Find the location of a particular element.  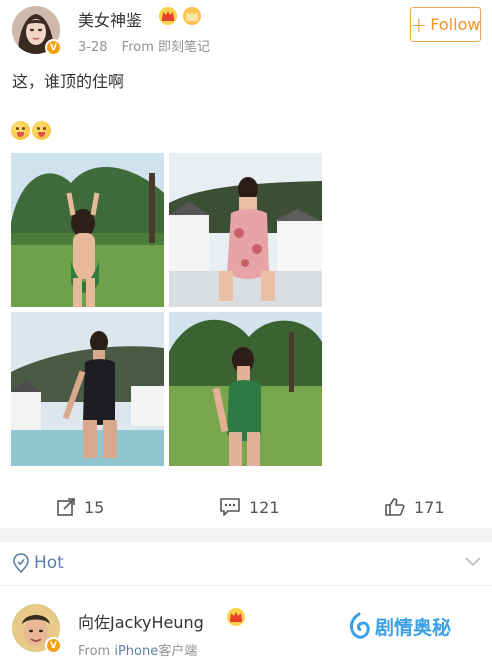

repost-count: 15 is located at coordinates (94, 507).